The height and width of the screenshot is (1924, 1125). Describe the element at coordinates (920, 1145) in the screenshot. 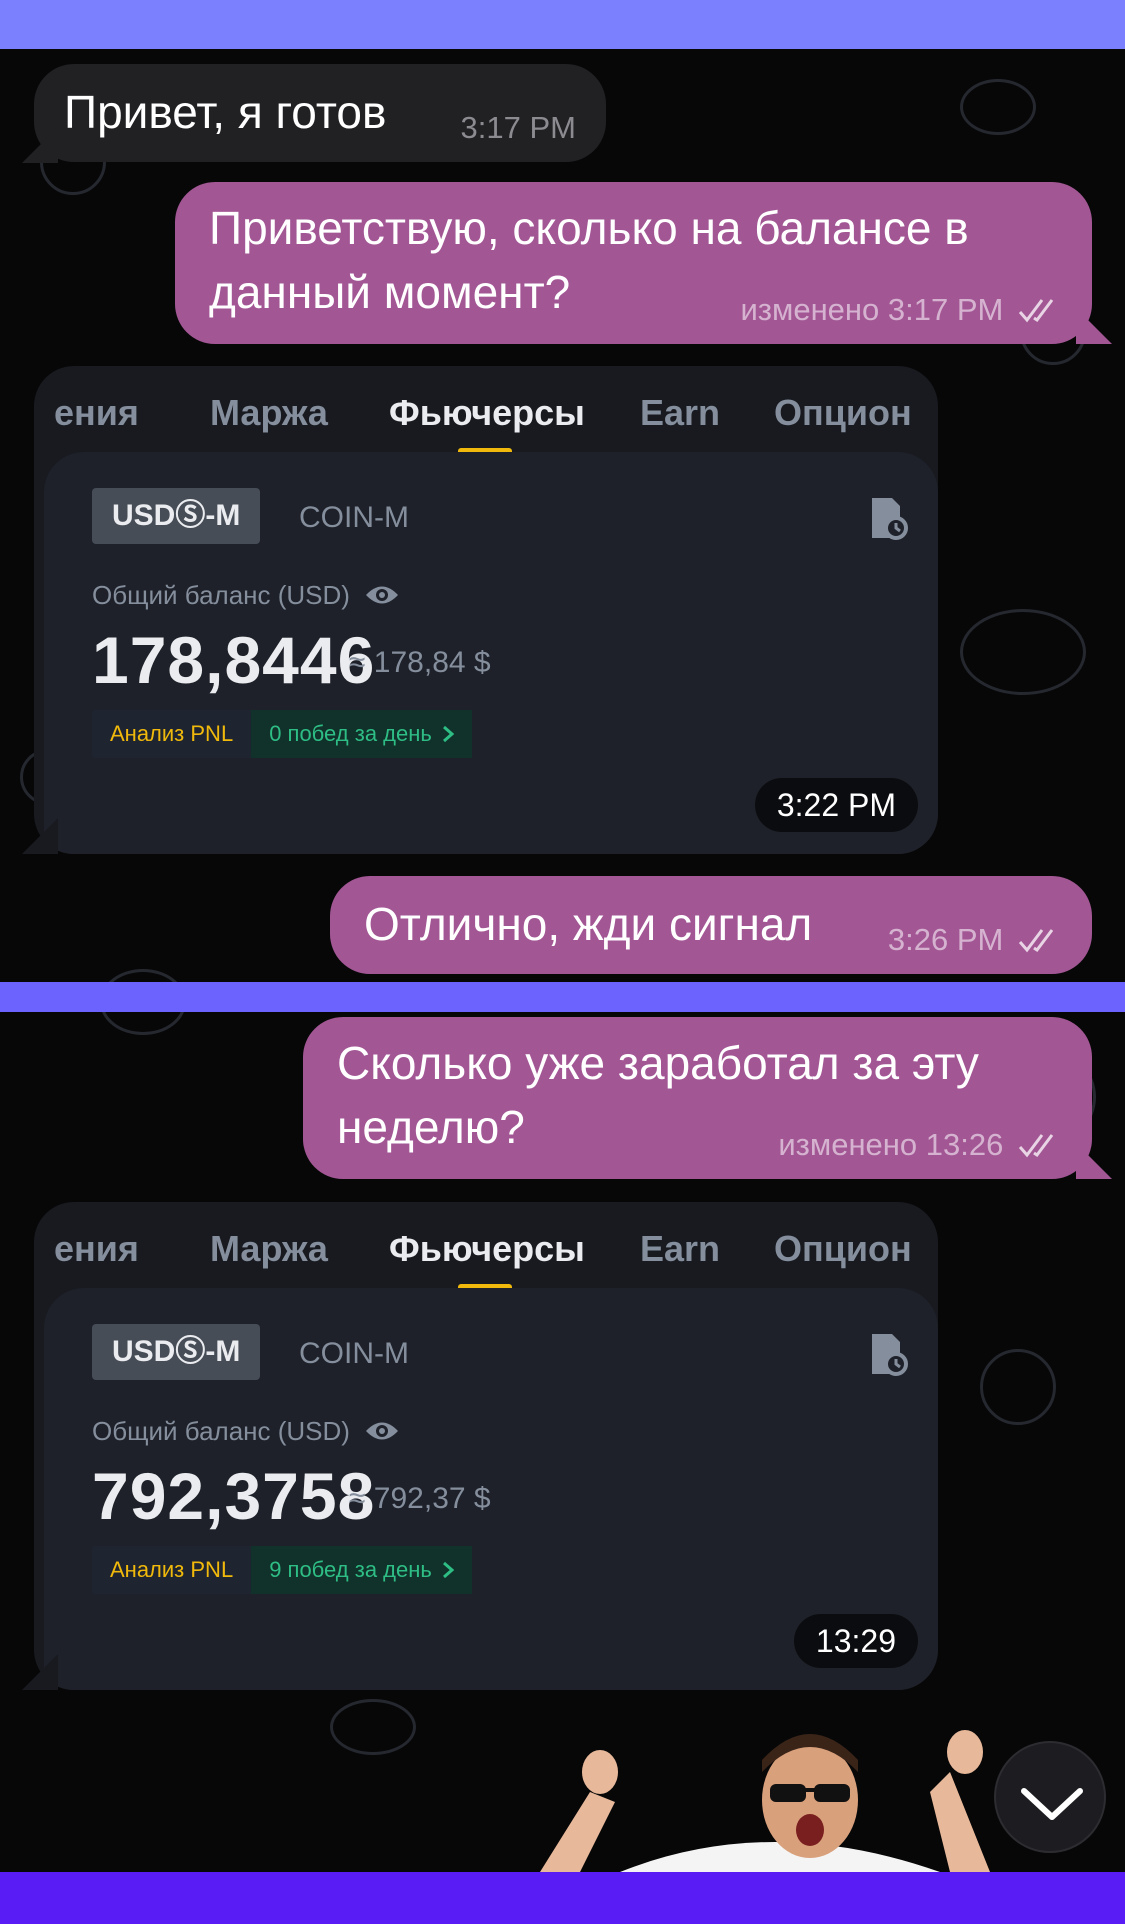

I see `message-meta: изменено 13:26` at that location.